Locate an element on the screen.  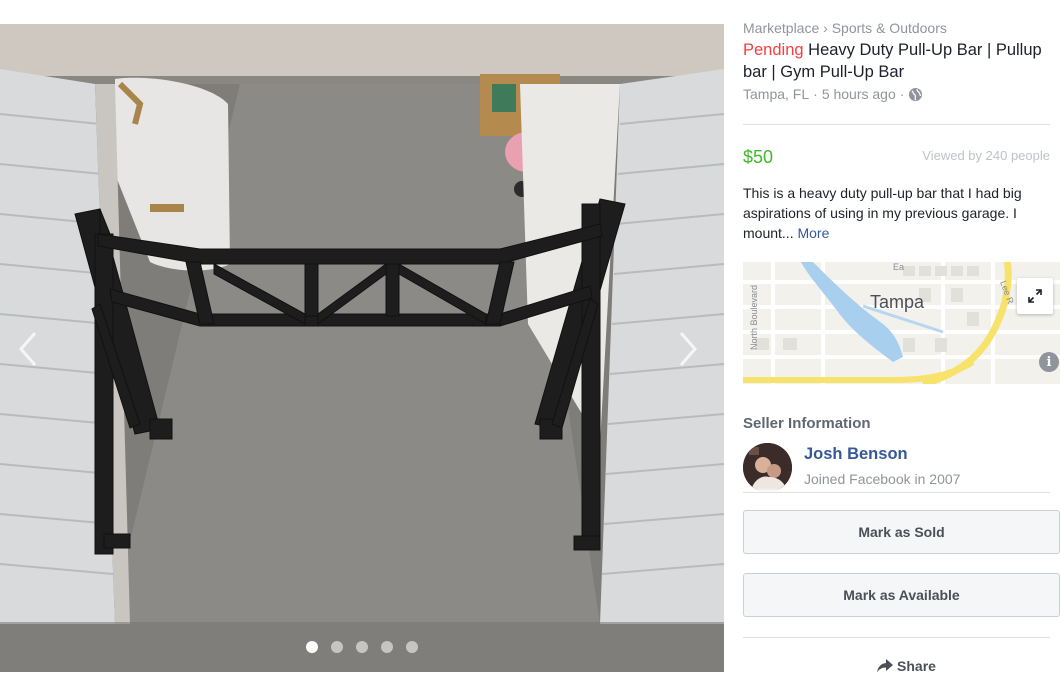
avatar is located at coordinates (767, 467).